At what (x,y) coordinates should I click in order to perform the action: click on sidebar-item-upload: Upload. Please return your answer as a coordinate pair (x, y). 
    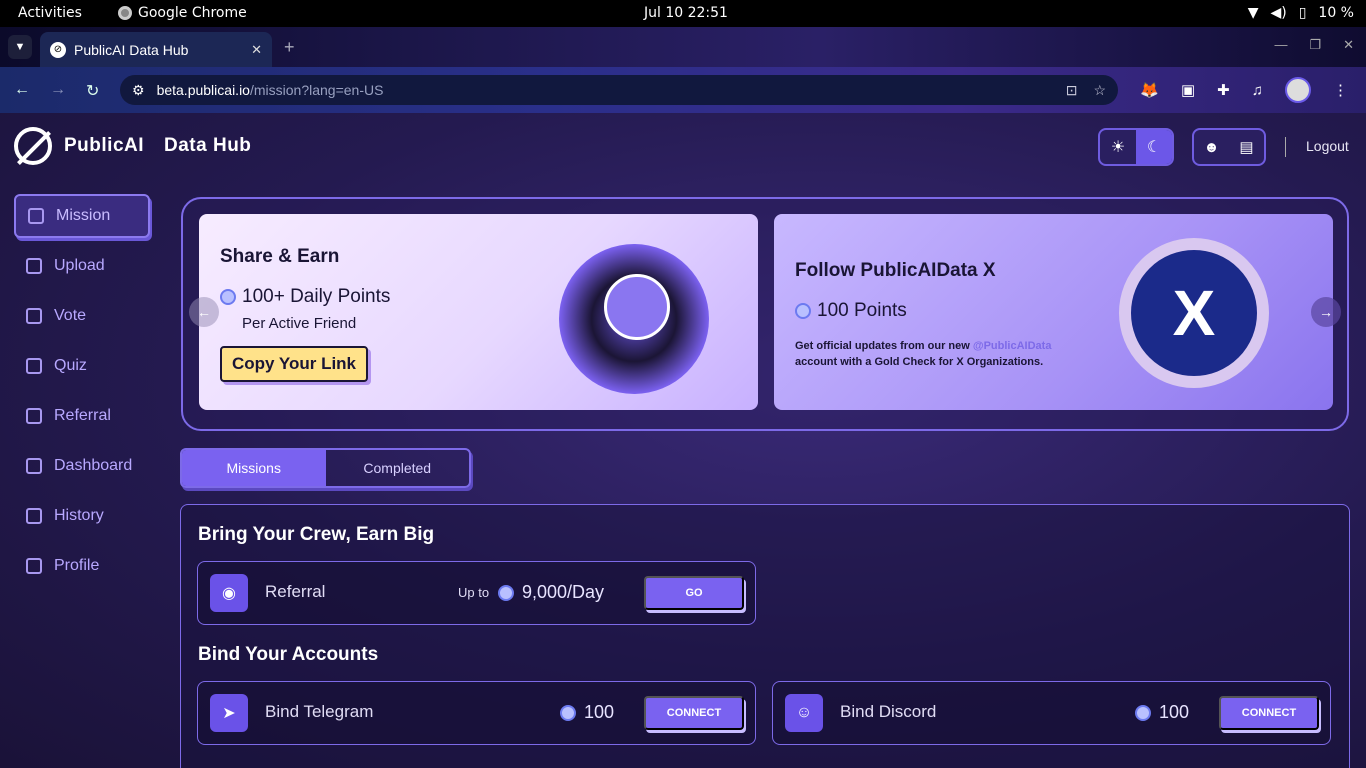
    Looking at the image, I should click on (82, 266).